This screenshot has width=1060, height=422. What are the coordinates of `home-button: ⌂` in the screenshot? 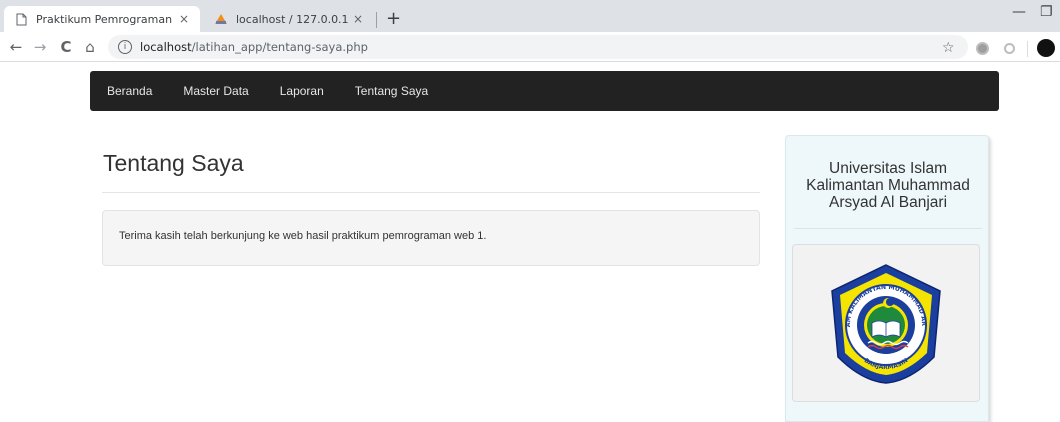 It's located at (90, 47).